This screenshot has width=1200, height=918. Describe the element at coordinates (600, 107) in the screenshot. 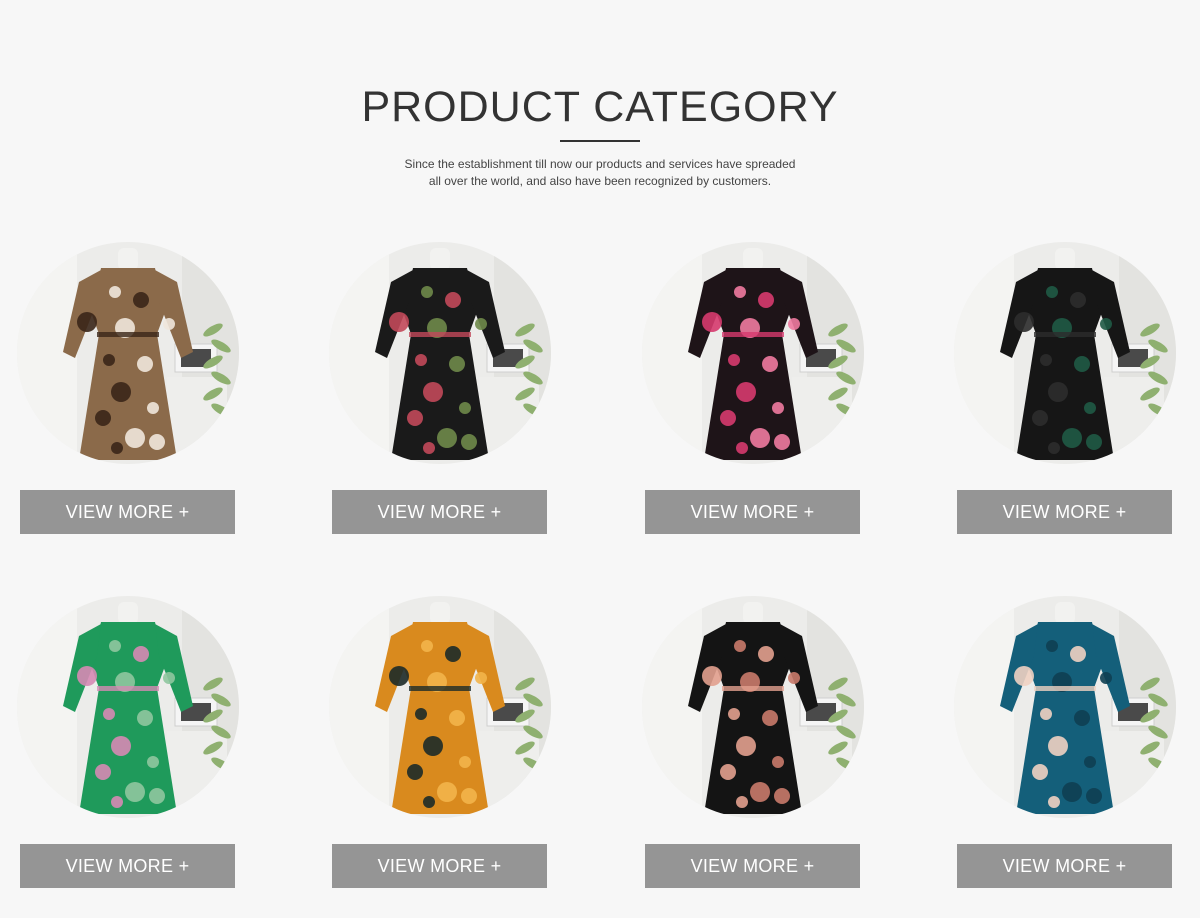

I see `page-title: PRODUCT CATEGORY` at that location.